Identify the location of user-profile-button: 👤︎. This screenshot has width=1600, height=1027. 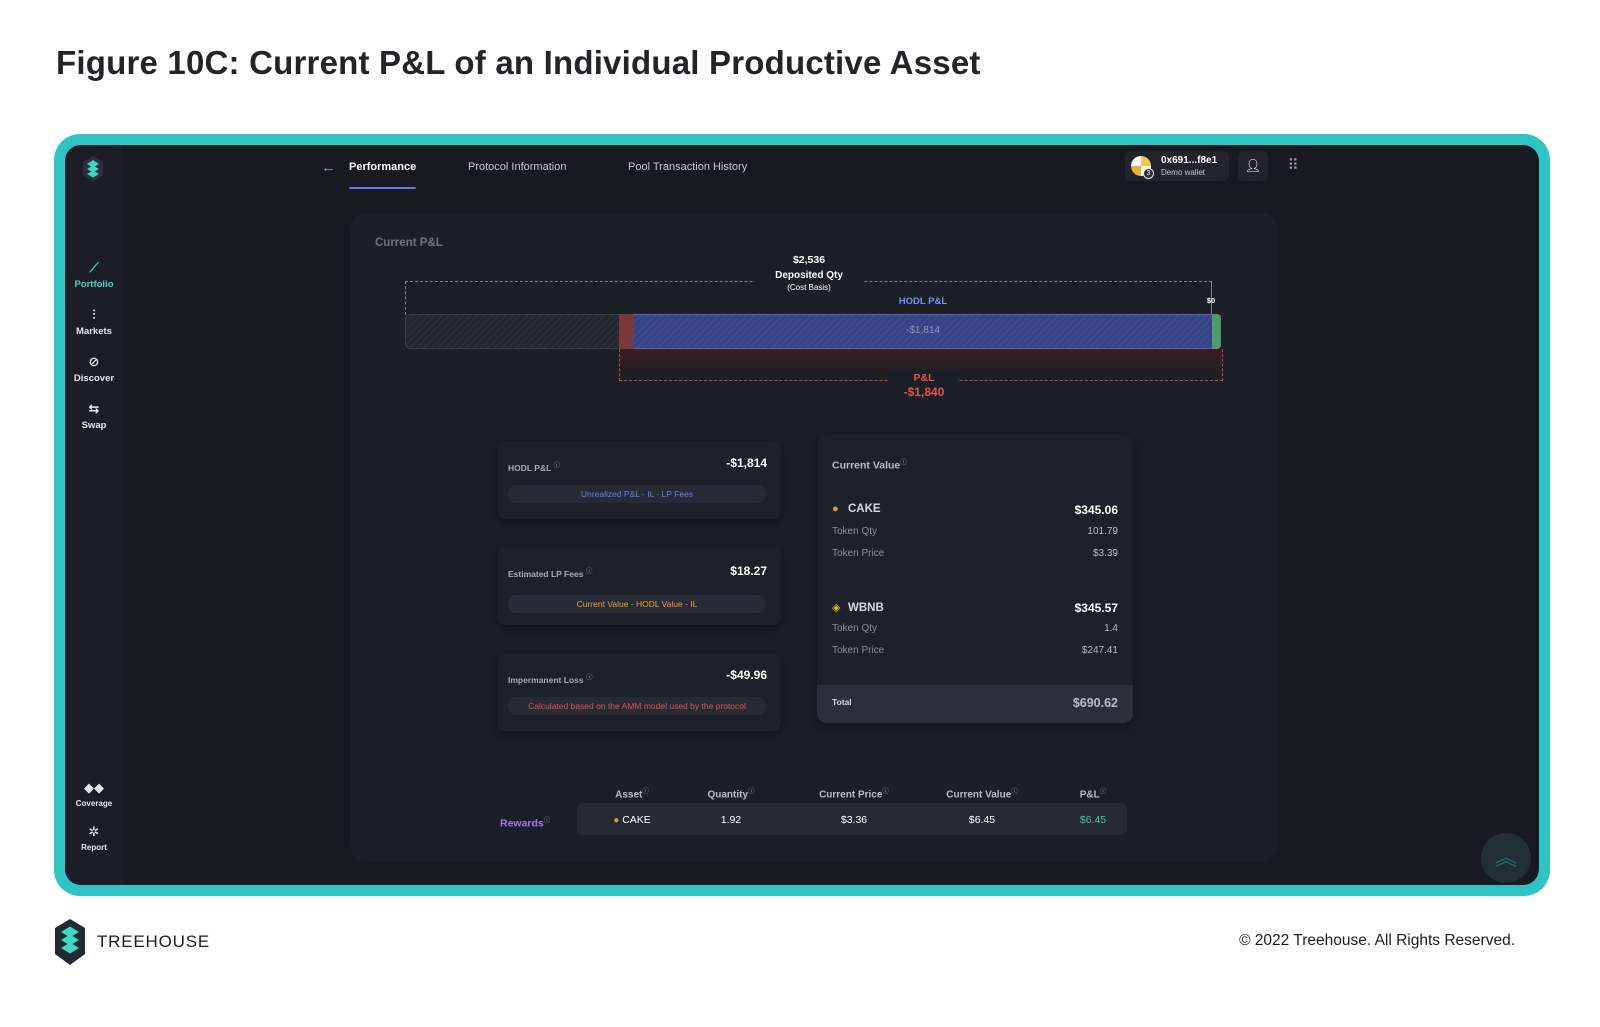
(1253, 166).